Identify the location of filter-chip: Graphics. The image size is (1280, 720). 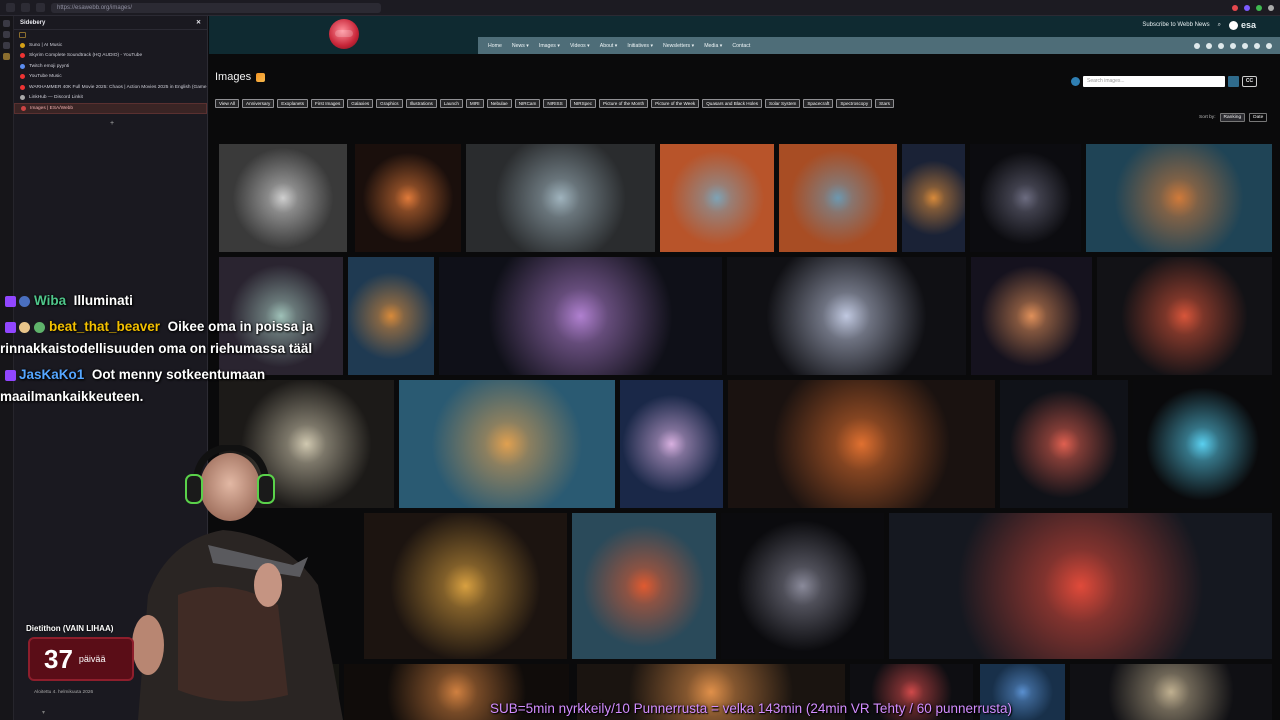
(389, 103).